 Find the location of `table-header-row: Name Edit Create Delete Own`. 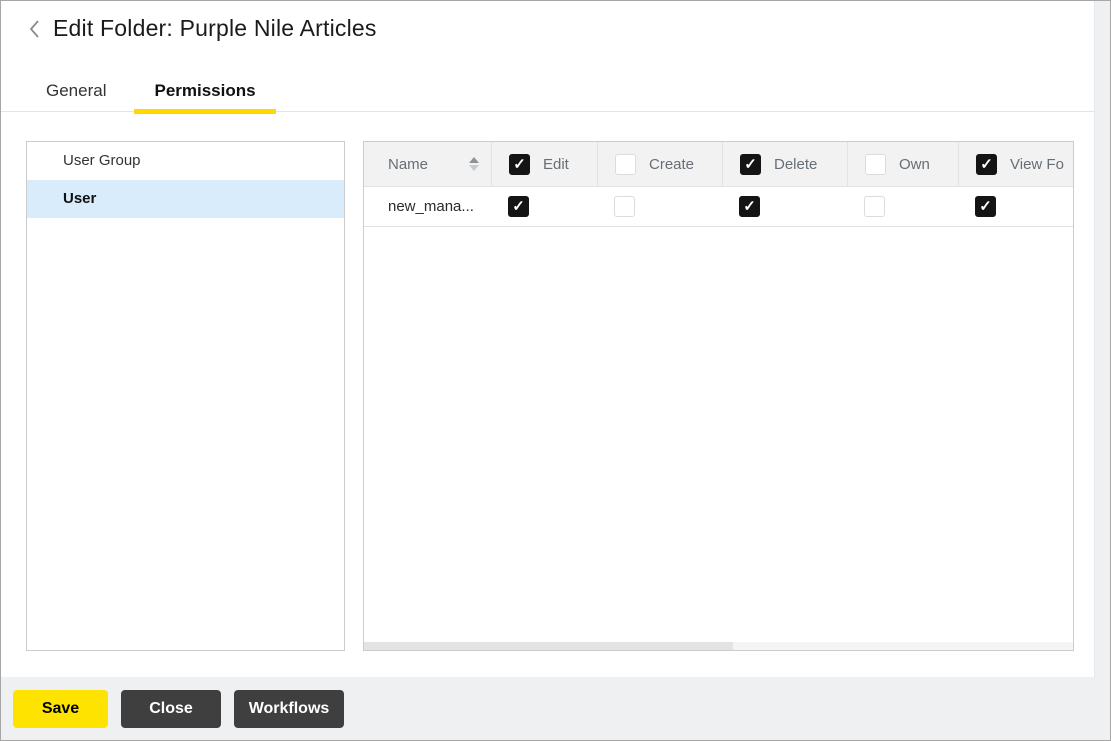

table-header-row: Name Edit Create Delete Own is located at coordinates (718, 164).